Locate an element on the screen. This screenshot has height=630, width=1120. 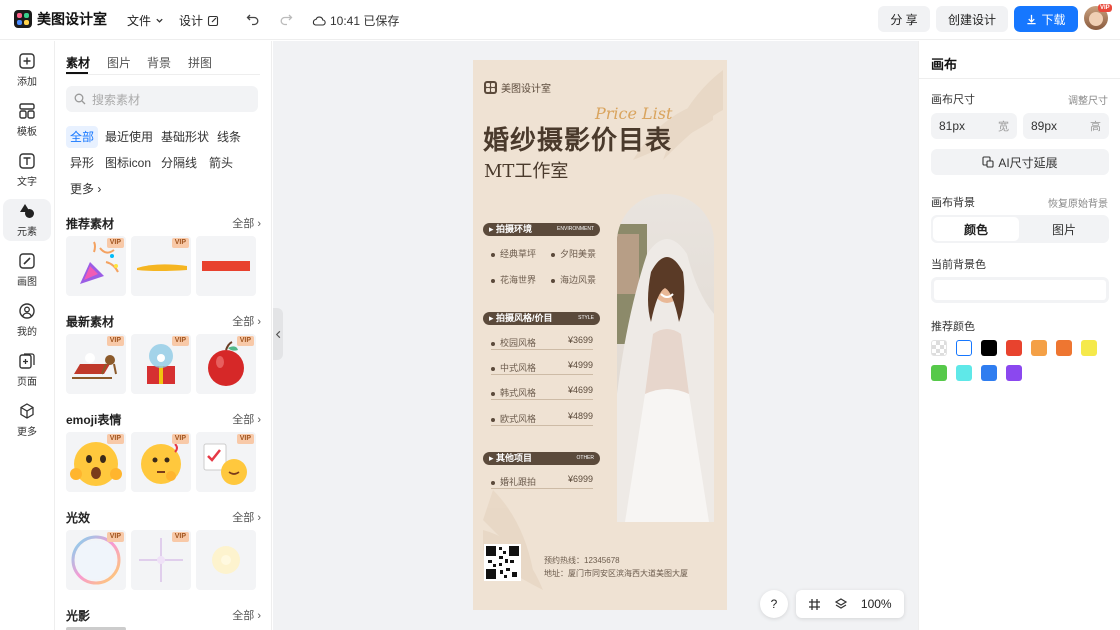
rail-label: 文字 is located at coordinates (27, 182).